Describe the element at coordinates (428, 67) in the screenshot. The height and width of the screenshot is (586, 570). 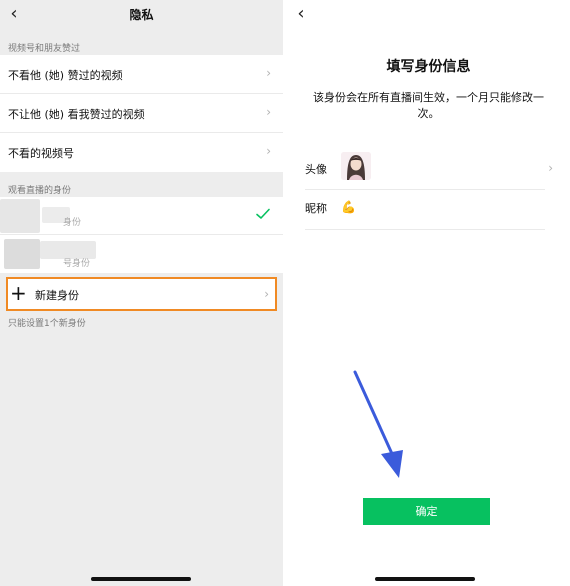
I see `form-title: 填写身份信息` at that location.